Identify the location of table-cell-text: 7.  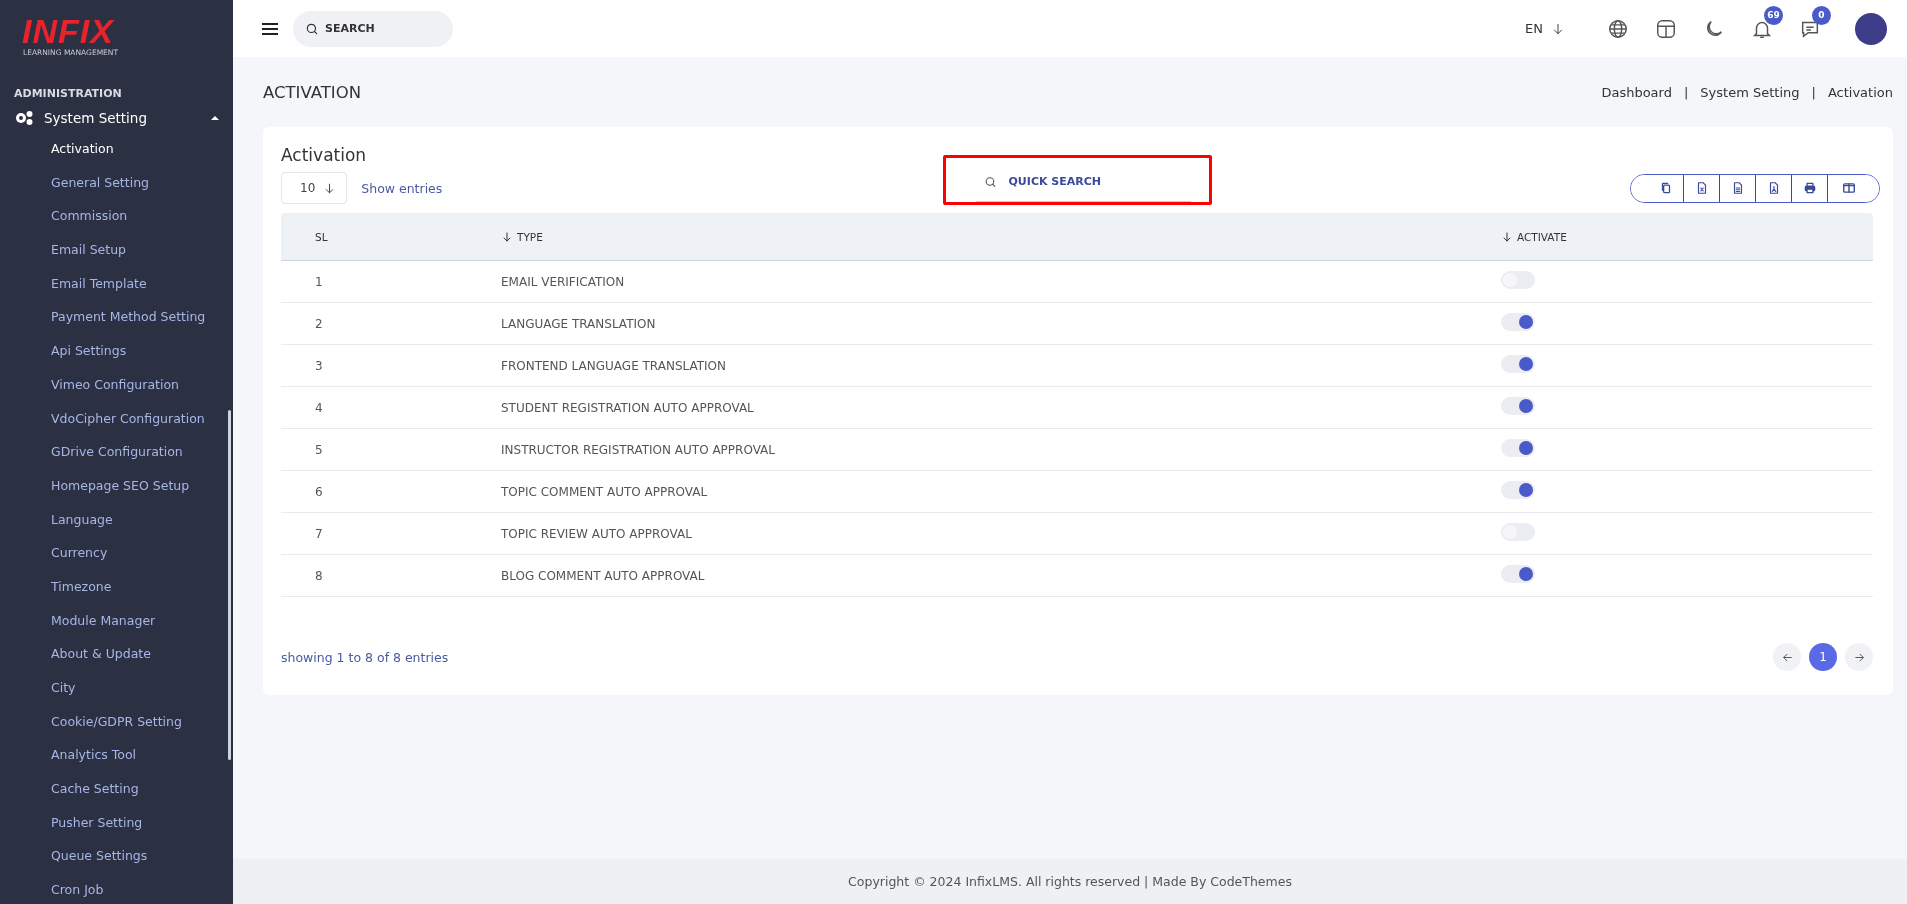
(319, 533).